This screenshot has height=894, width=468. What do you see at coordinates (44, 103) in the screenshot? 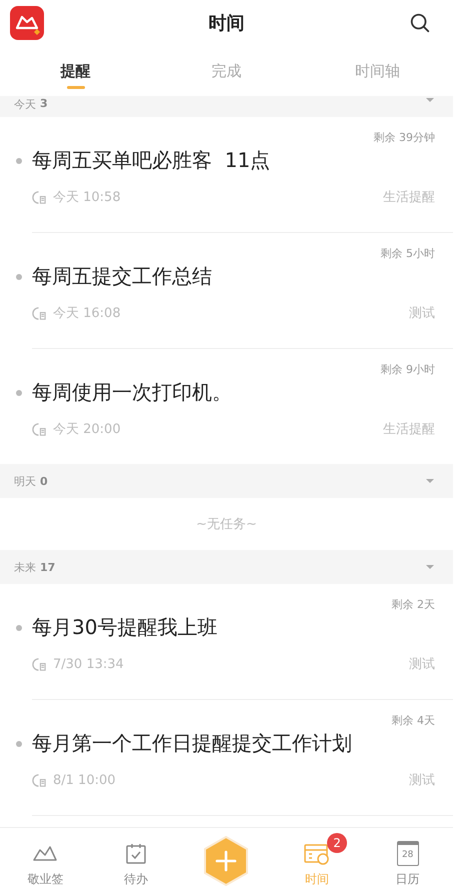
I see `group-count: 3` at bounding box center [44, 103].